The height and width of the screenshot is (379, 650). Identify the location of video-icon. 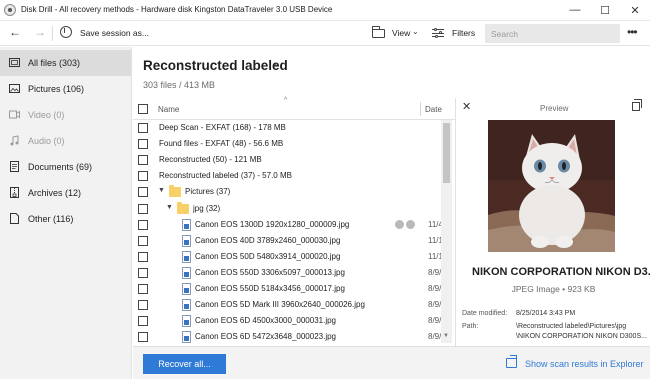
(14, 114).